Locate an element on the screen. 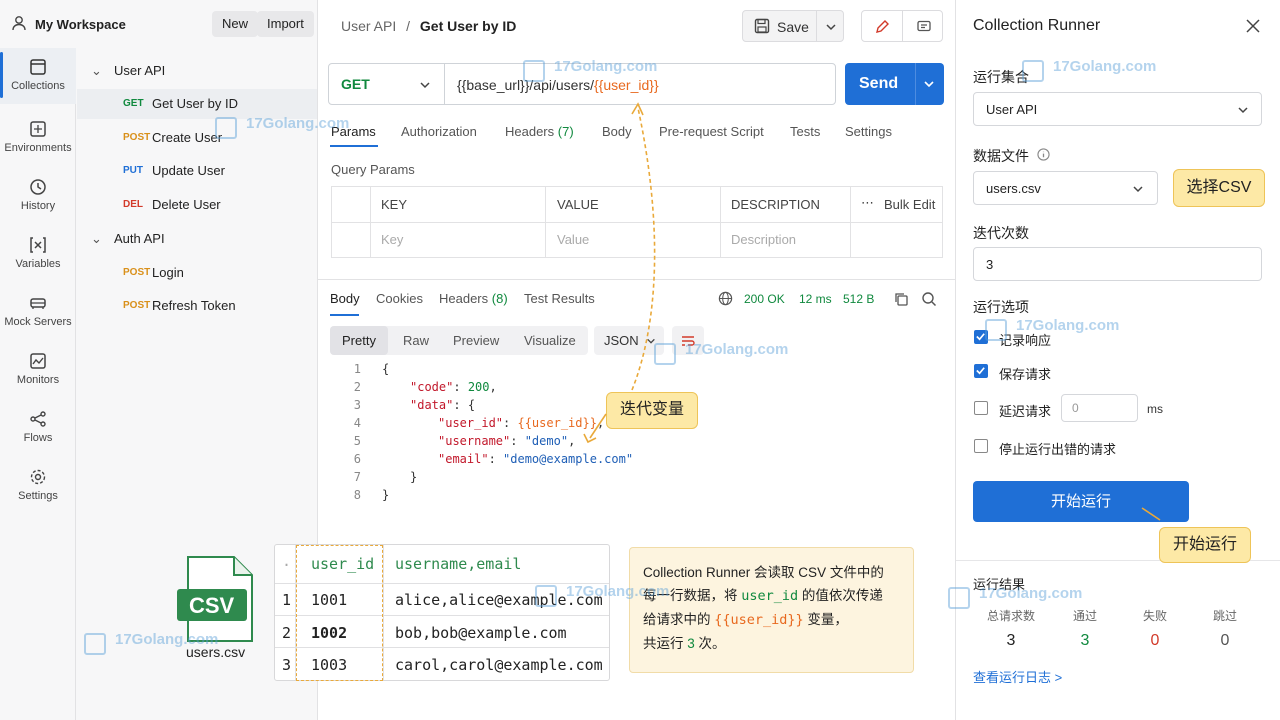 The height and width of the screenshot is (720, 1280). csv-badge-label: CSV is located at coordinates (212, 605).